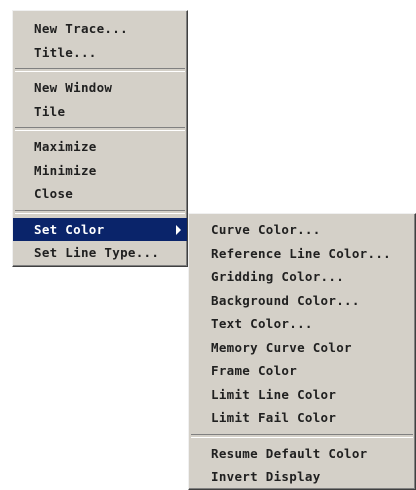 This screenshot has height=490, width=416. I want to click on menu-item-label: Maximize, so click(65, 146).